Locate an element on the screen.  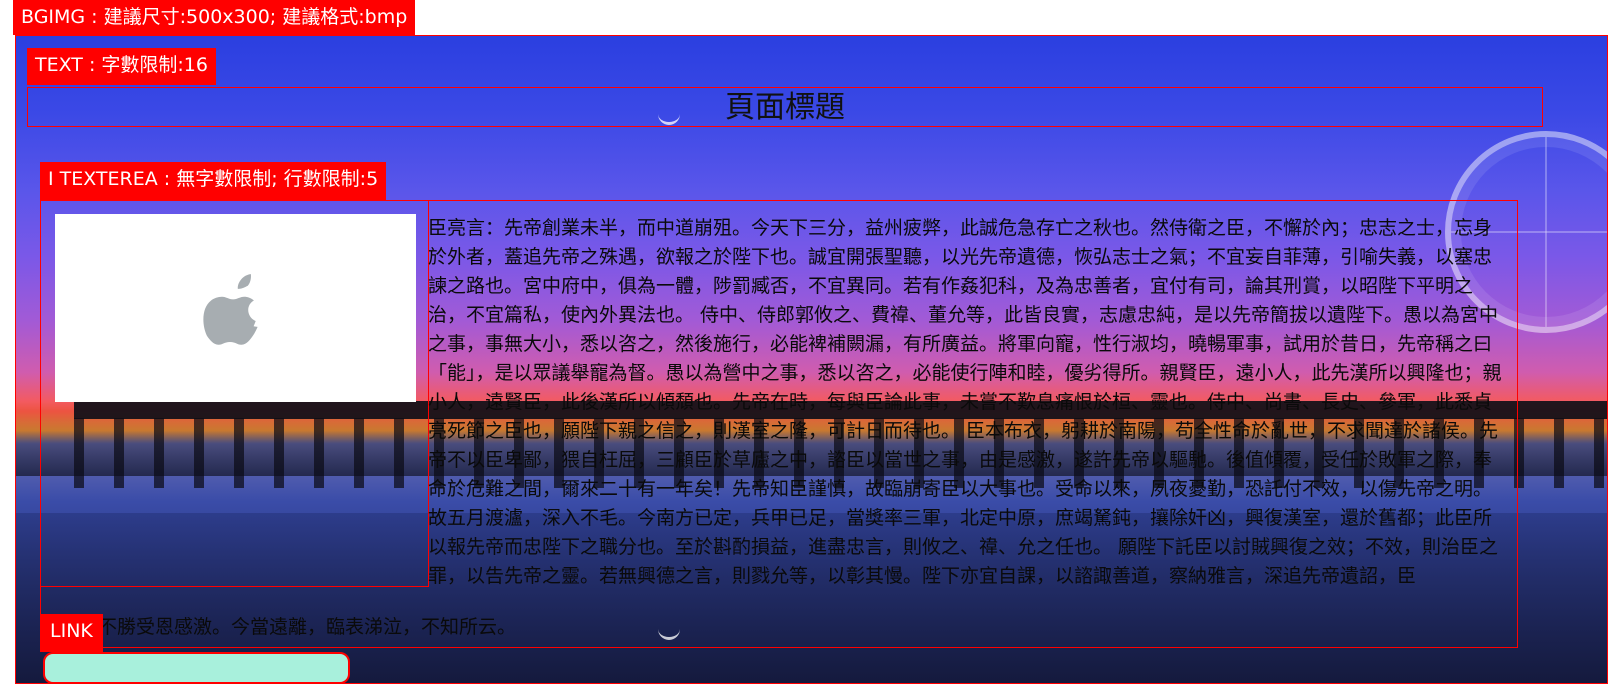
bgimg-label: BGIMG : 建議尺寸:500x300; 建議格式:bmp is located at coordinates (214, 17).